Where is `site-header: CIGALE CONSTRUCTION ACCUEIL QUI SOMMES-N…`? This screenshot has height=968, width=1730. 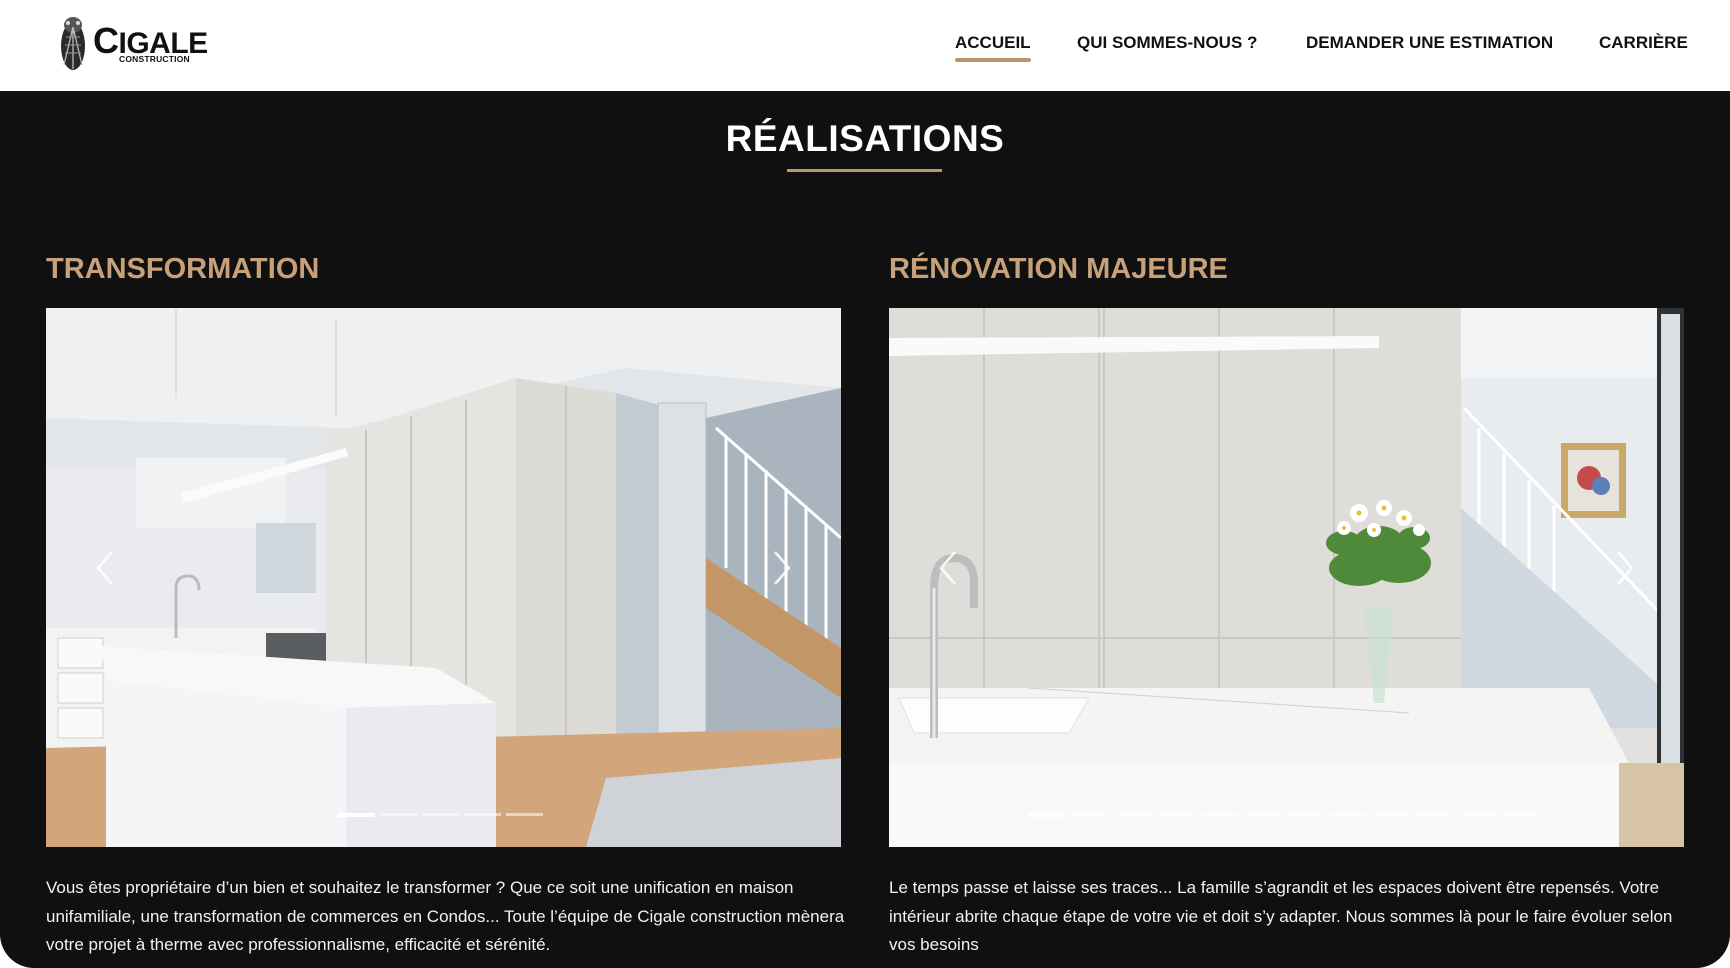 site-header: CIGALE CONSTRUCTION ACCUEIL QUI SOMMES-N… is located at coordinates (865, 45).